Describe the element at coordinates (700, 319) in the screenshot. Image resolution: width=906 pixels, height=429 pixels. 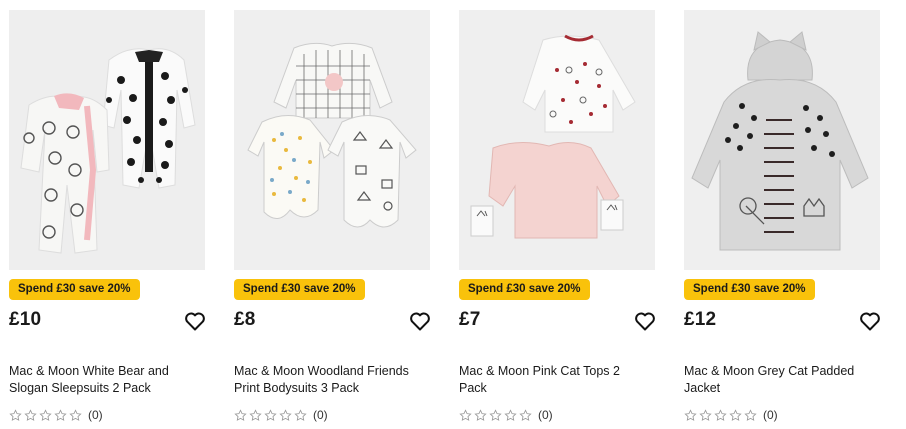
I see `product-price: £12` at that location.